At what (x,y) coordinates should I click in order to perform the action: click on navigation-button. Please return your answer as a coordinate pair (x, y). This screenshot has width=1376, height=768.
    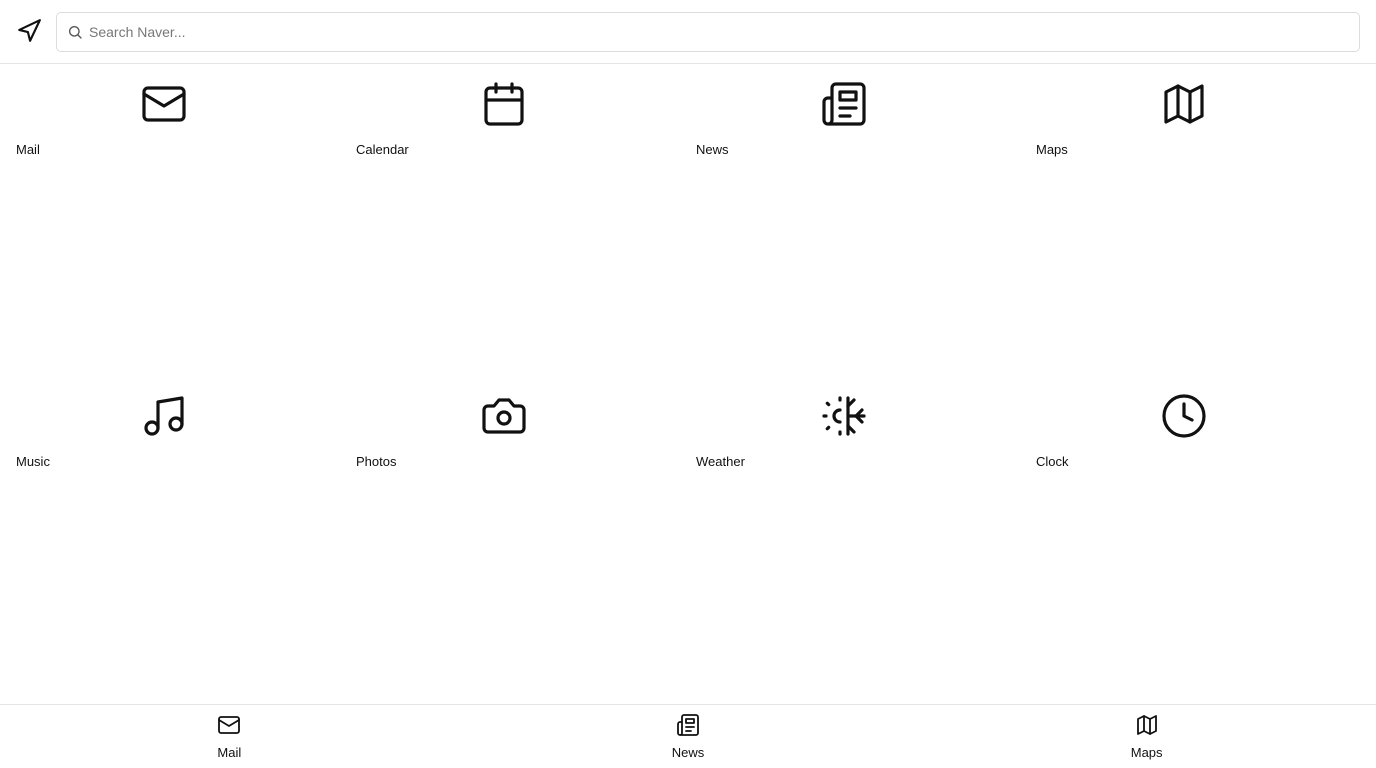
    Looking at the image, I should click on (29, 31).